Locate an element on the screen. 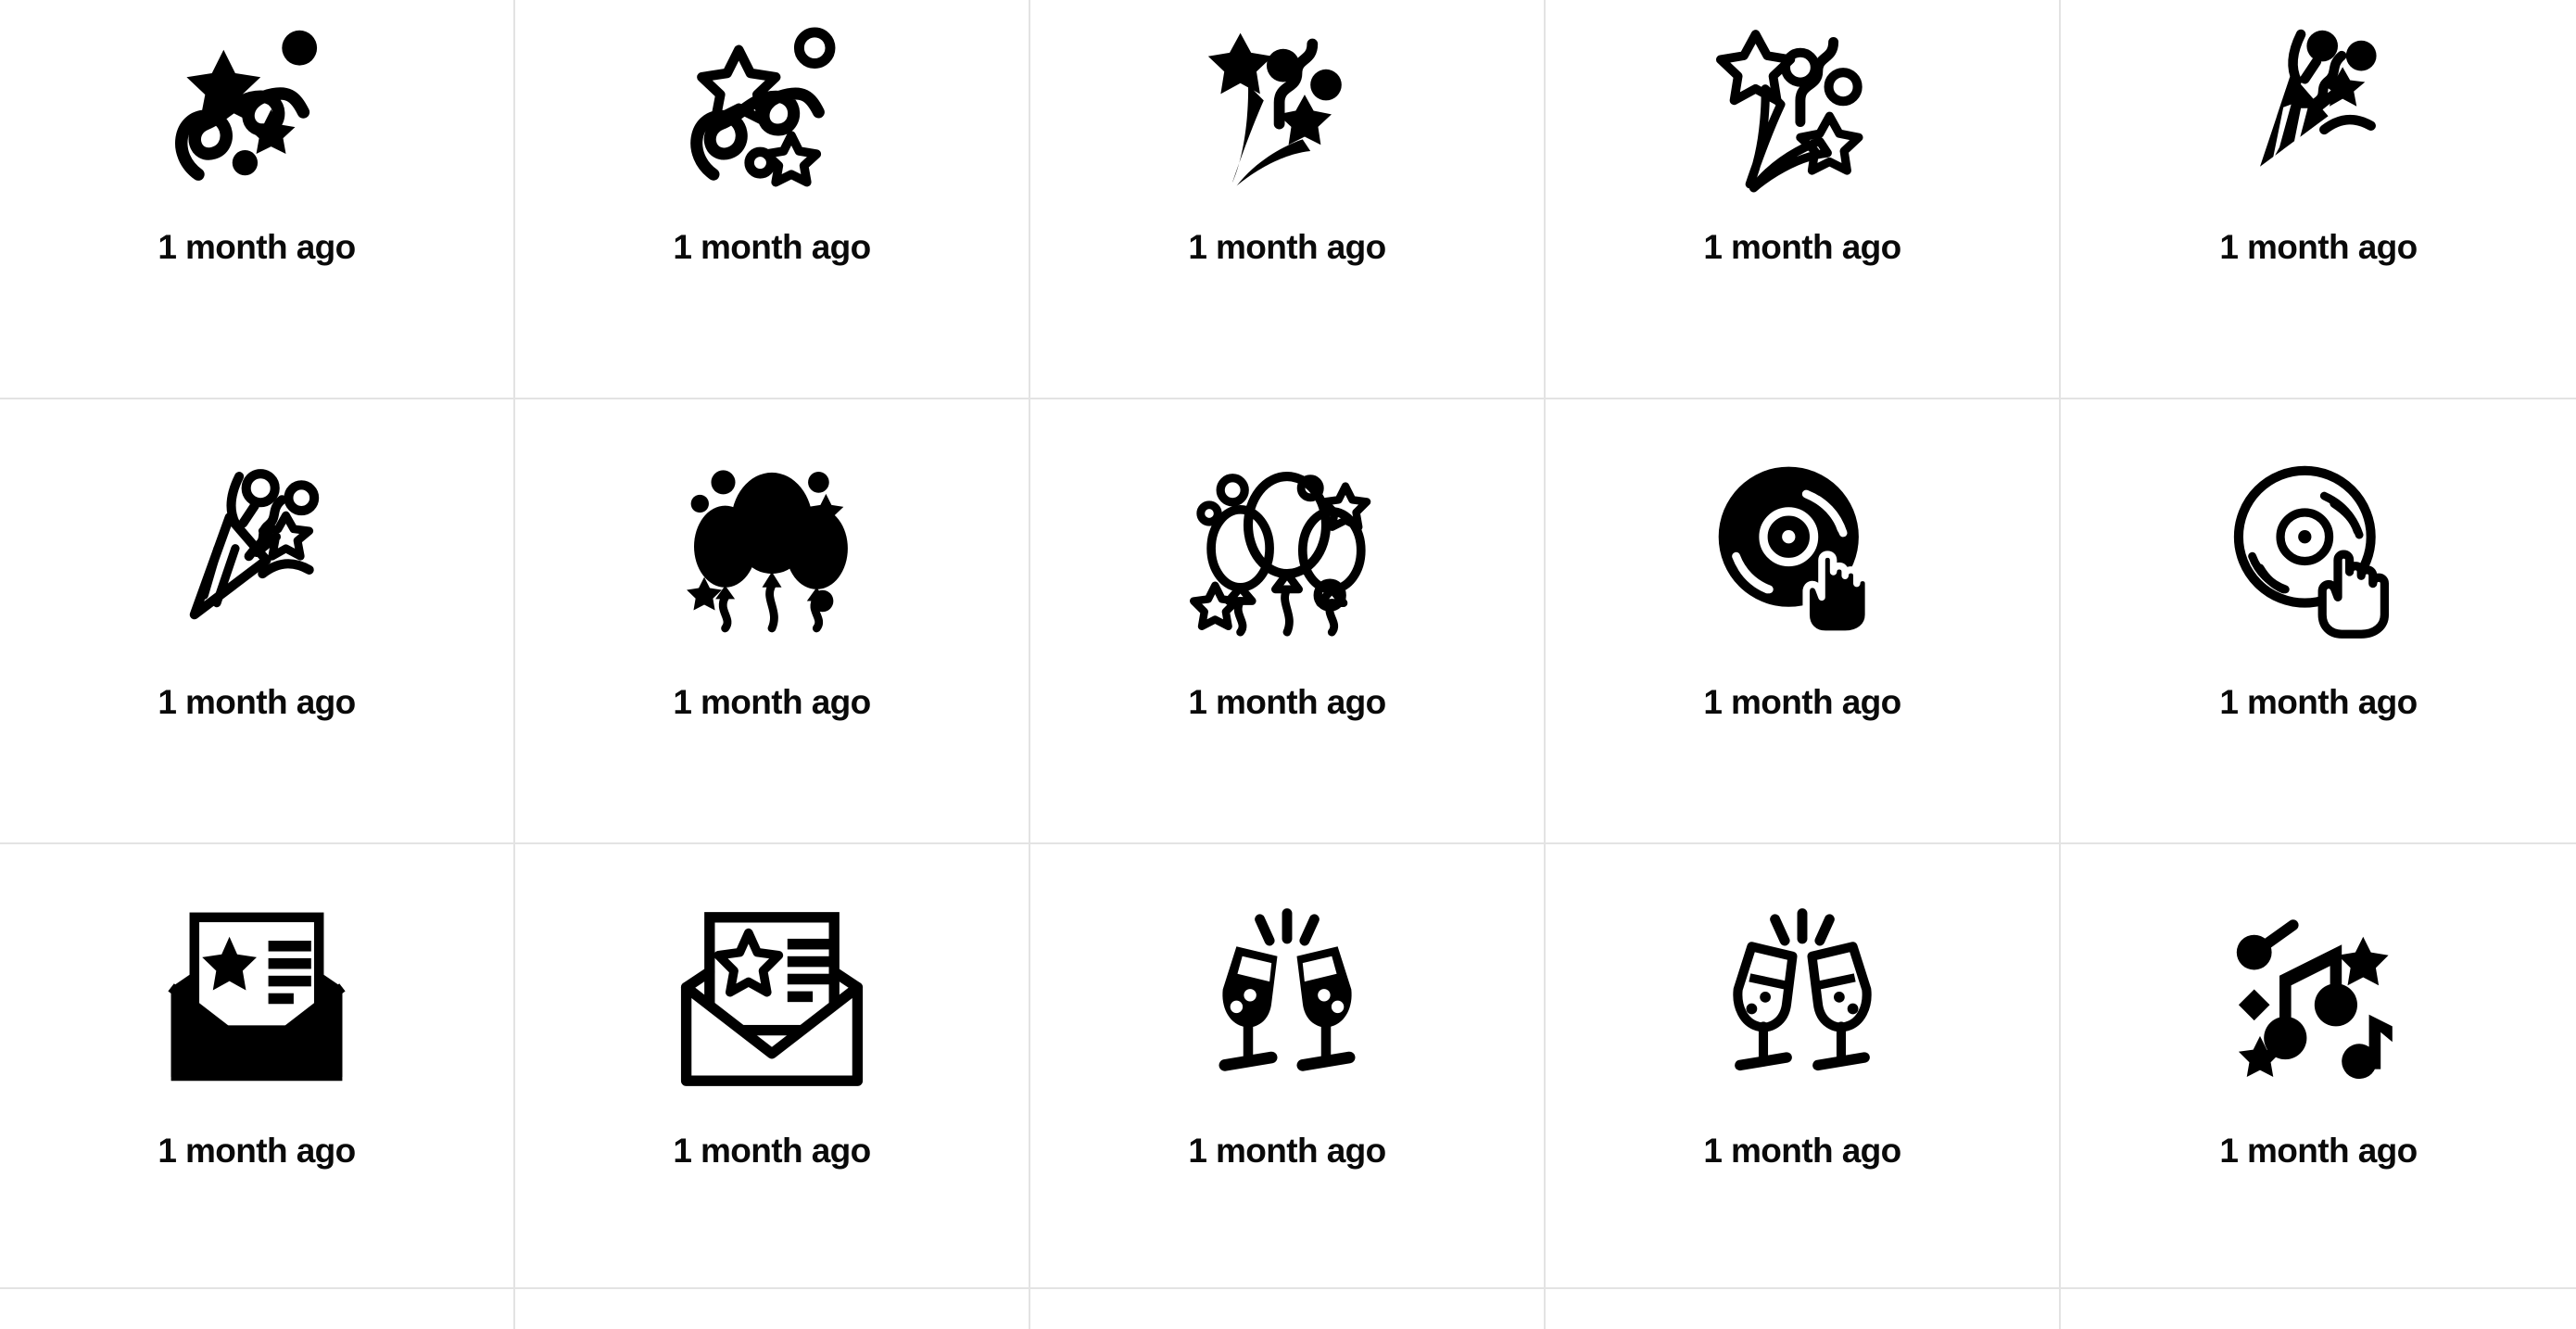 This screenshot has height=1329, width=2576. icon-cell-invitation-envelope-outline: 1 month ago is located at coordinates (772, 1066).